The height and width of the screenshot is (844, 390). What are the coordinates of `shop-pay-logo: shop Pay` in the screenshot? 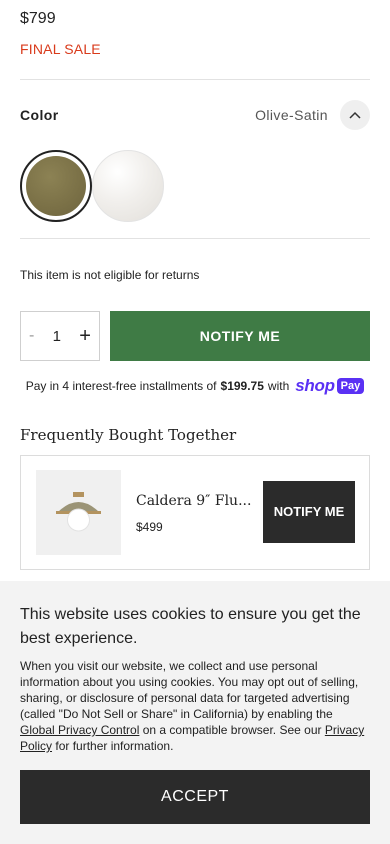 It's located at (330, 386).